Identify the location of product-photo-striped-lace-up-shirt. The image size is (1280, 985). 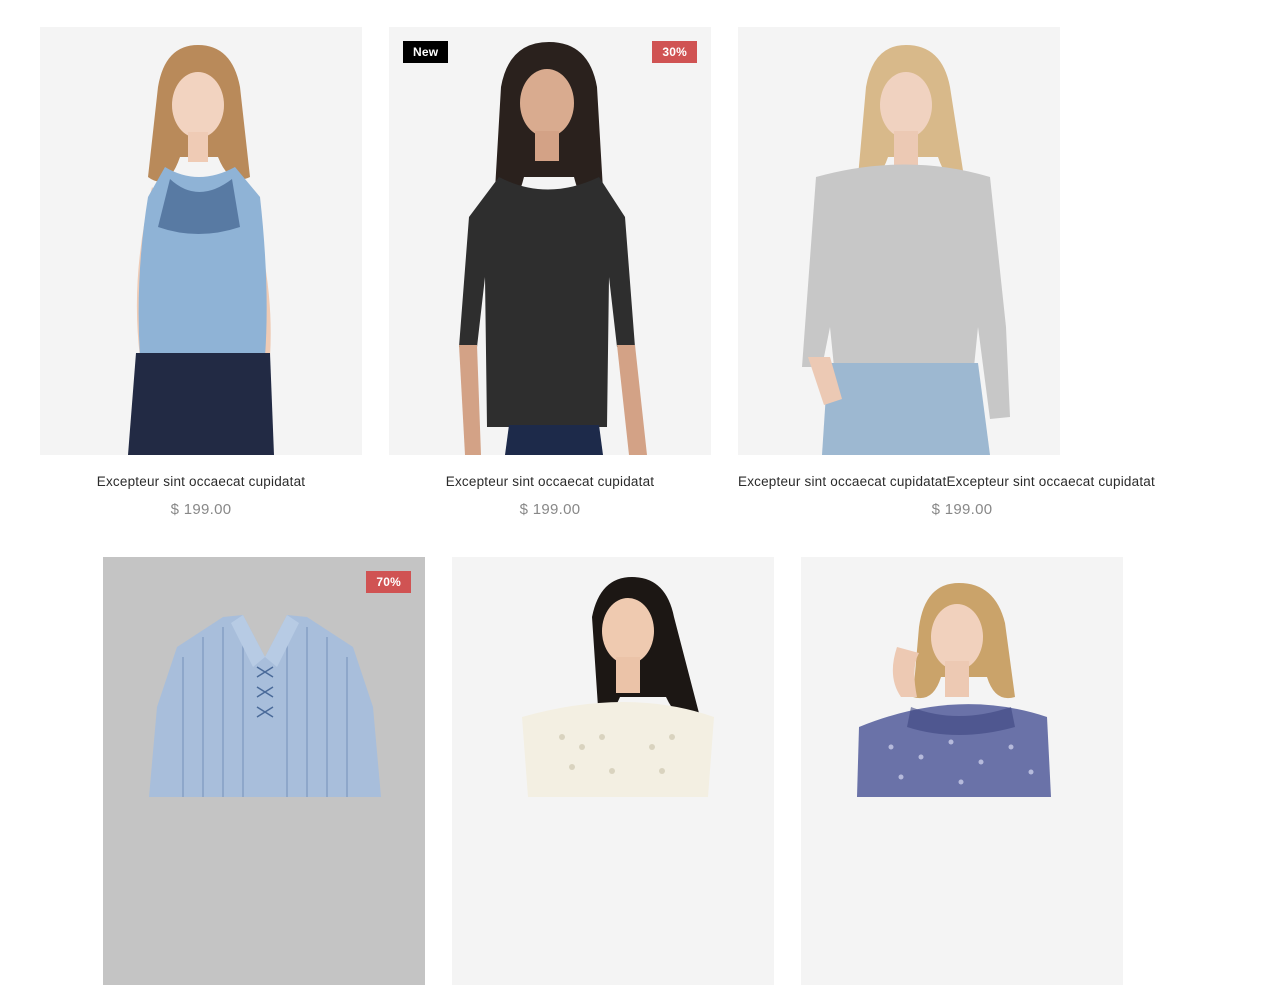
(264, 771).